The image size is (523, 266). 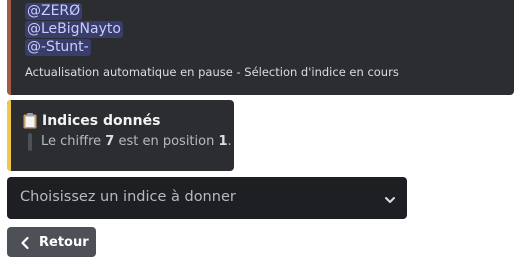 I want to click on user-mention: @ZERØ, so click(x=54, y=11).